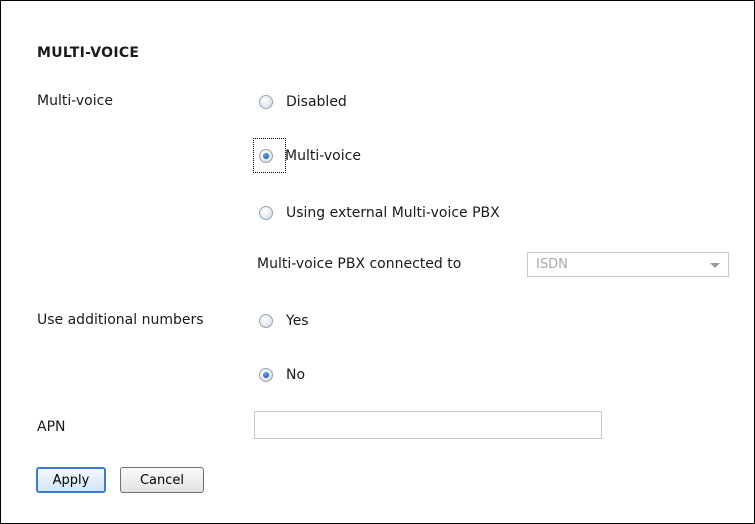  I want to click on radio-yes-label: Yes, so click(297, 321).